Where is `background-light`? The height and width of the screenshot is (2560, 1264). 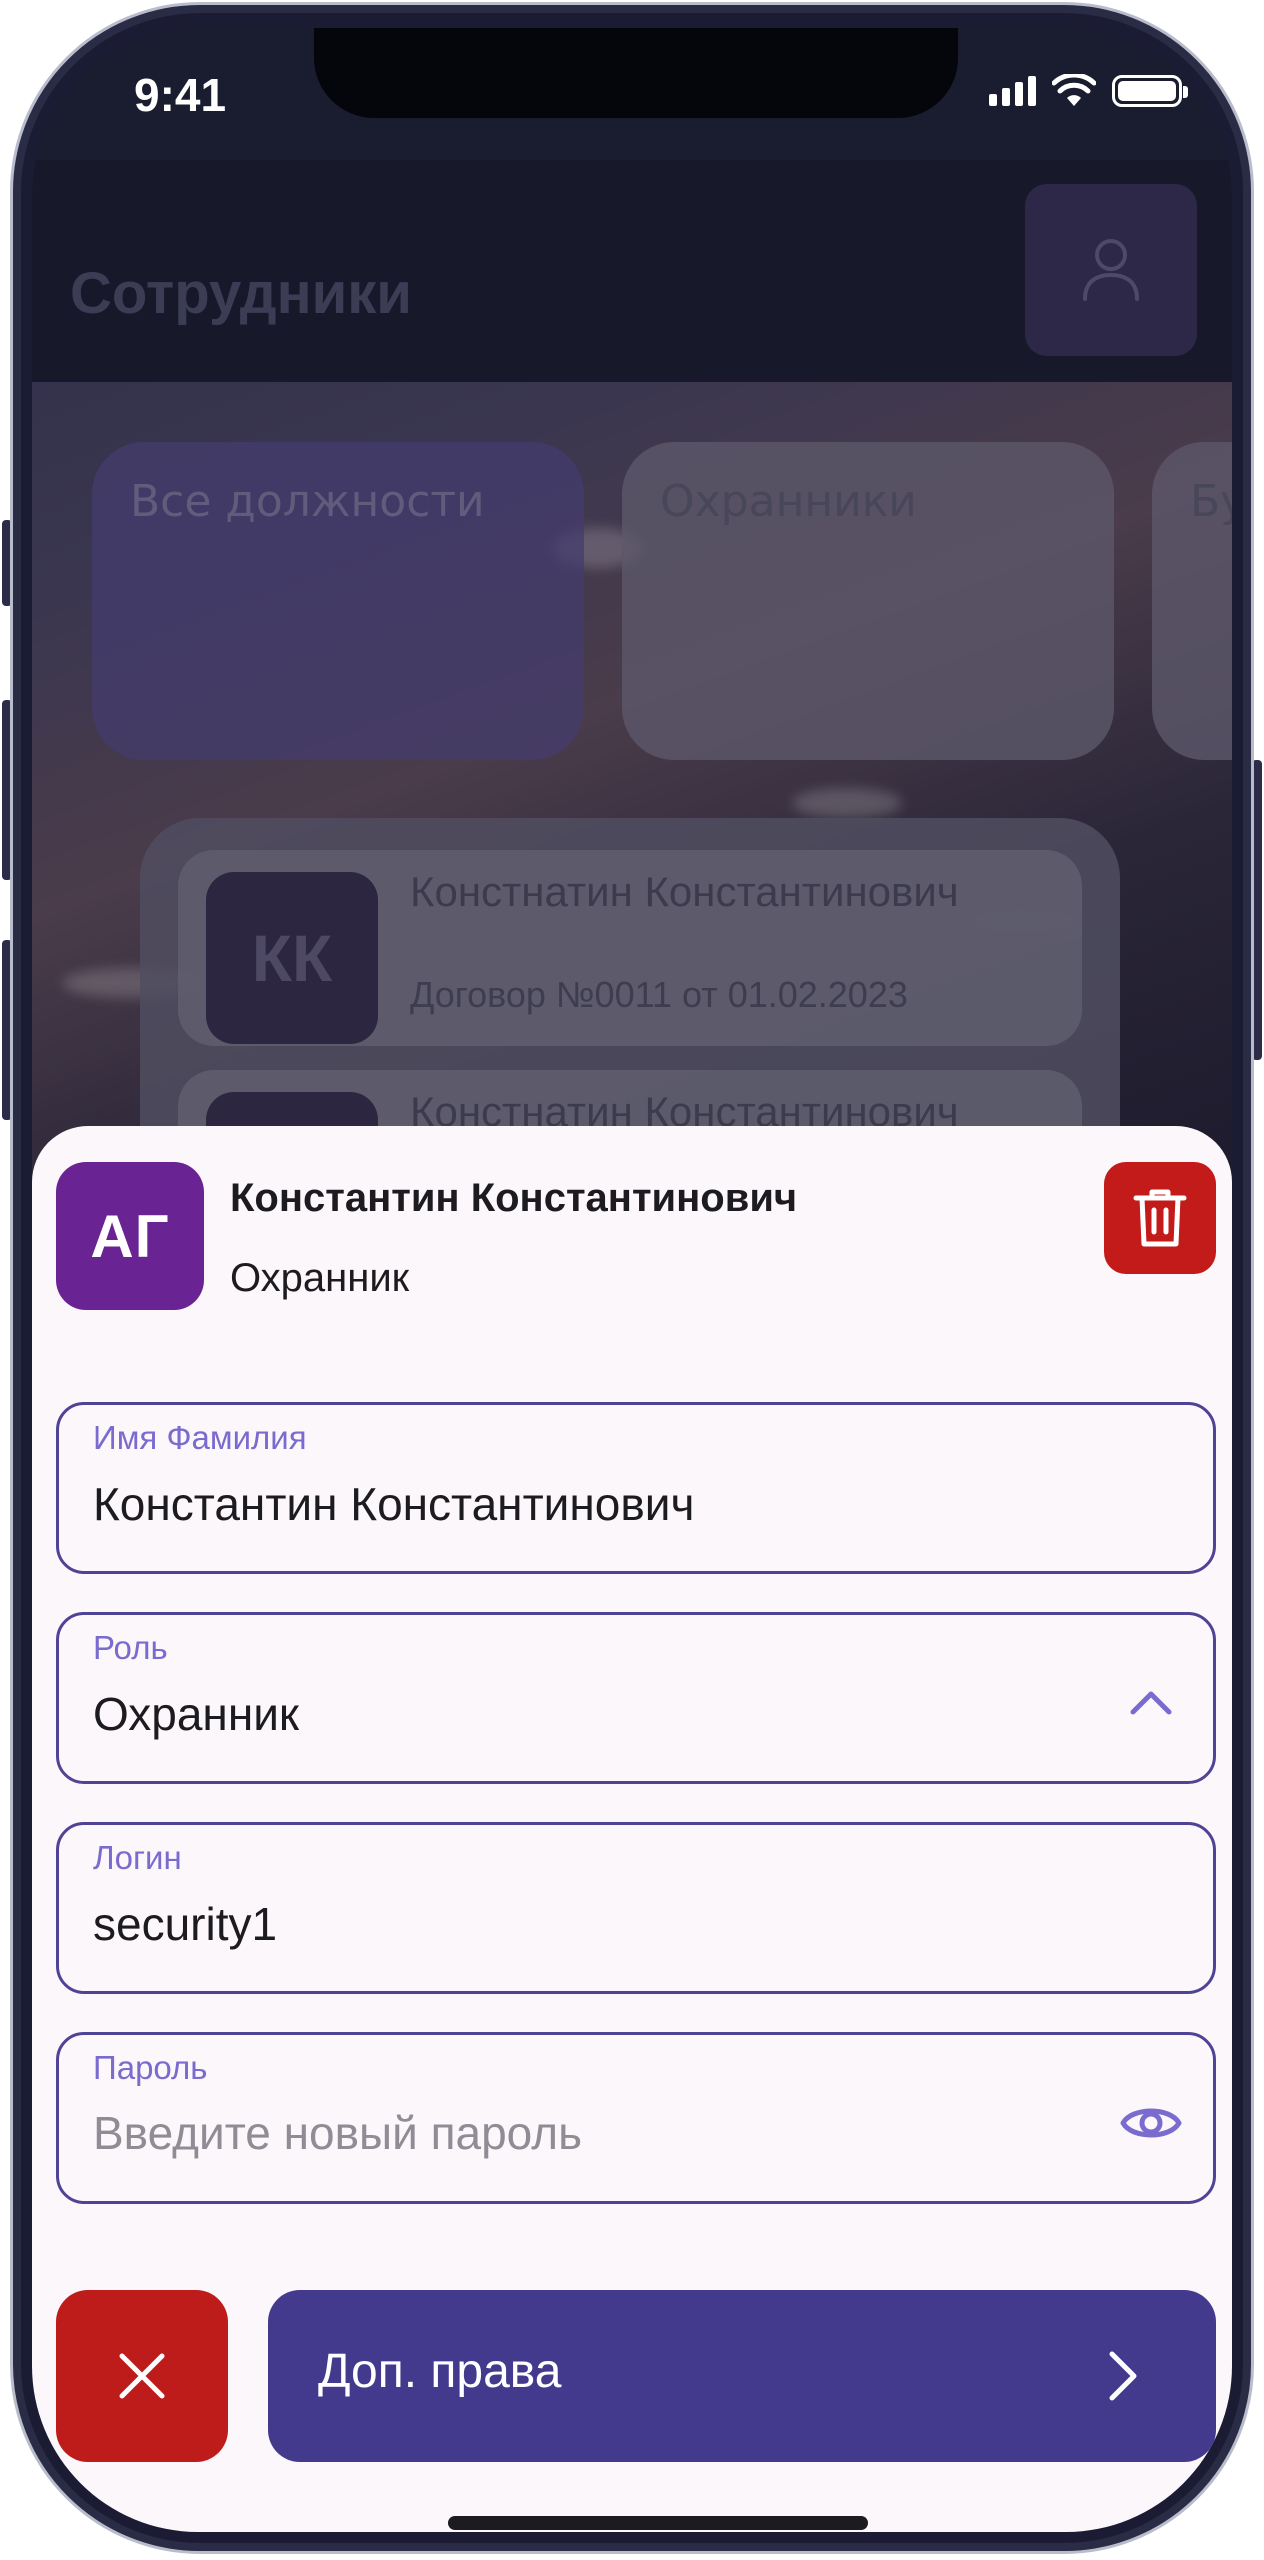 background-light is located at coordinates (847, 803).